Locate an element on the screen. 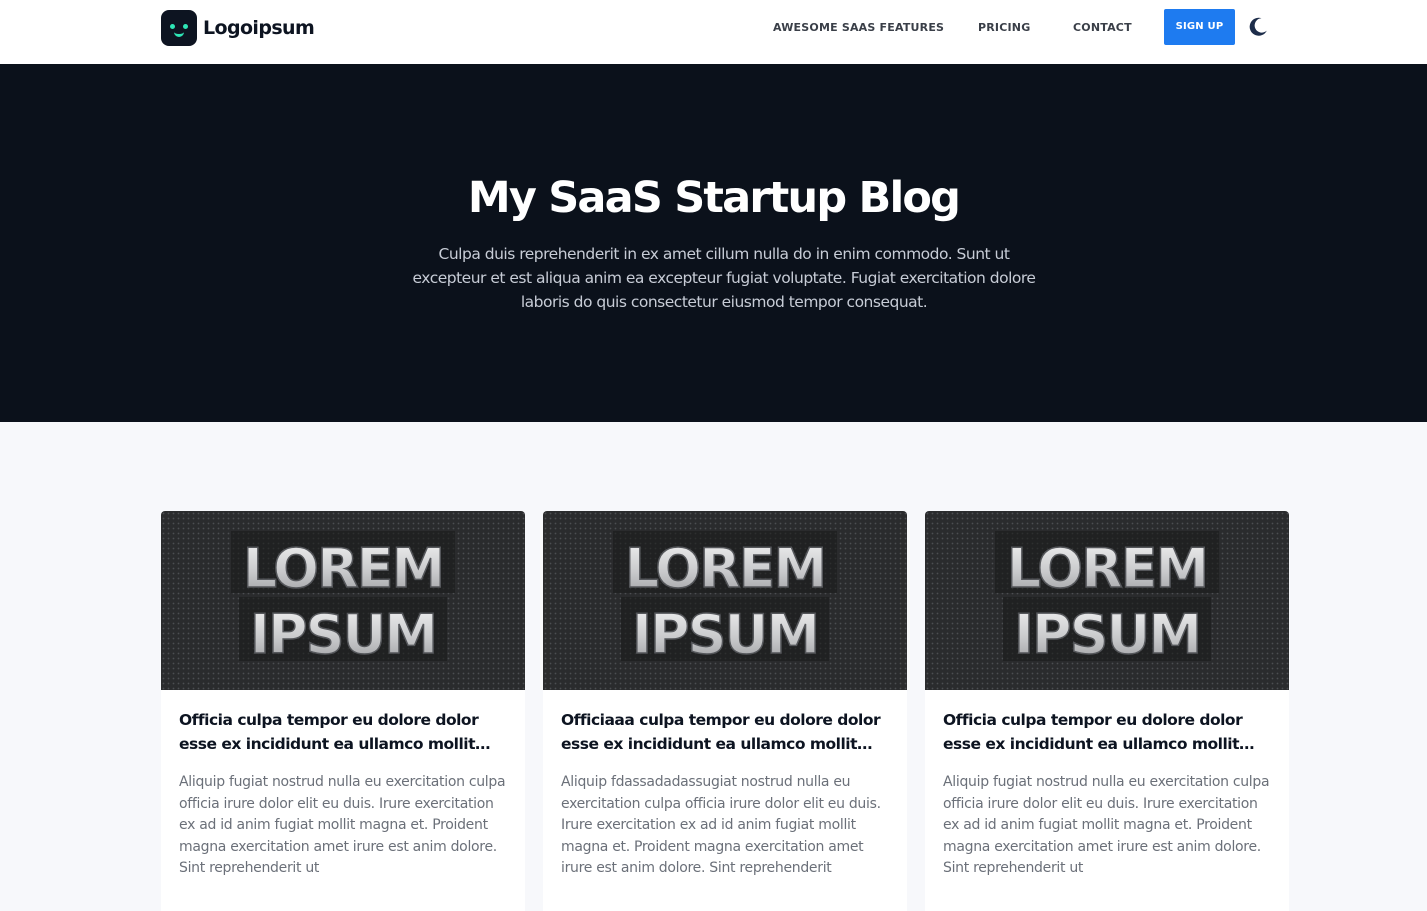 This screenshot has width=1427, height=911. logo-text: Logoipsum is located at coordinates (259, 28).